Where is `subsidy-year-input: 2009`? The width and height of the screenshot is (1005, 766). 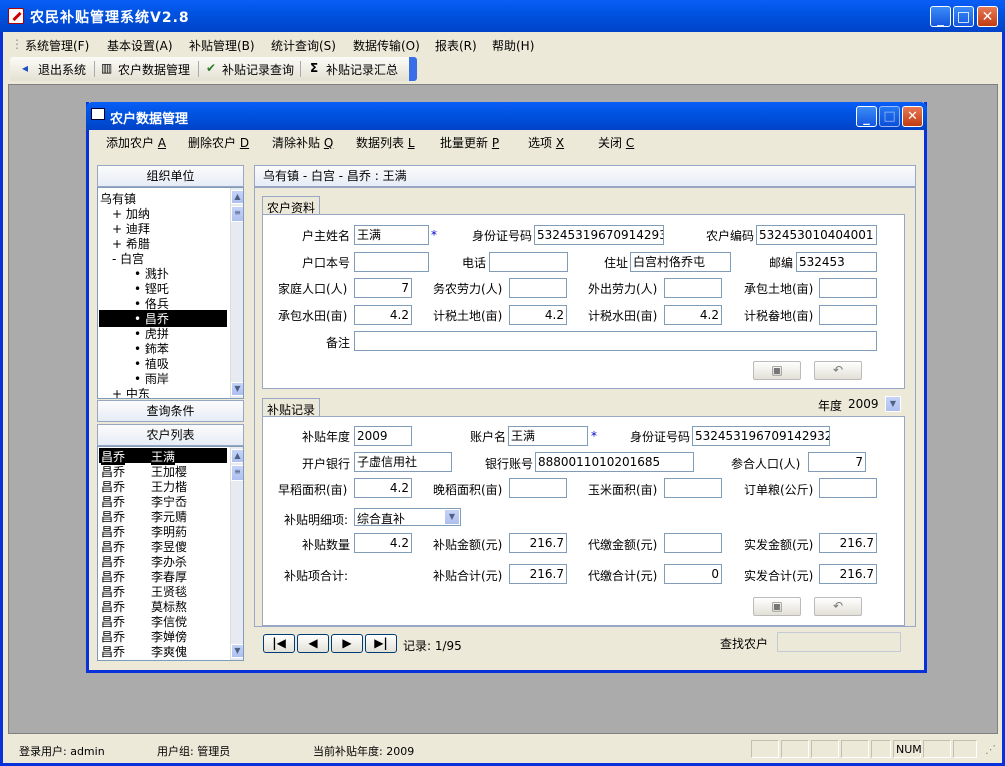 subsidy-year-input: 2009 is located at coordinates (383, 436).